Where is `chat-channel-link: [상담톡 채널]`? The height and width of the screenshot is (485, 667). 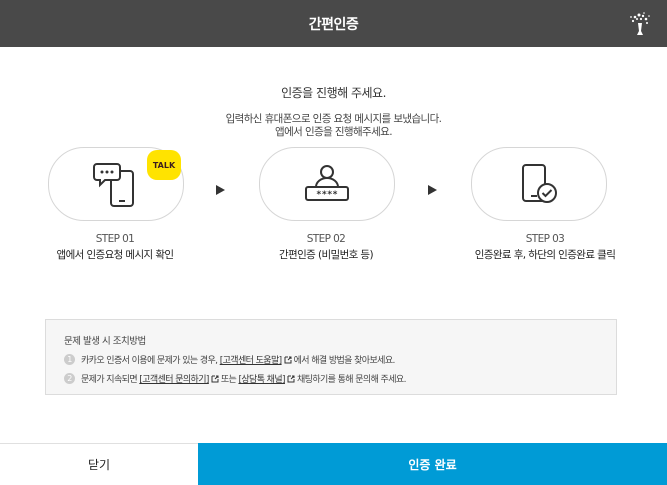 chat-channel-link: [상담톡 채널] is located at coordinates (261, 378).